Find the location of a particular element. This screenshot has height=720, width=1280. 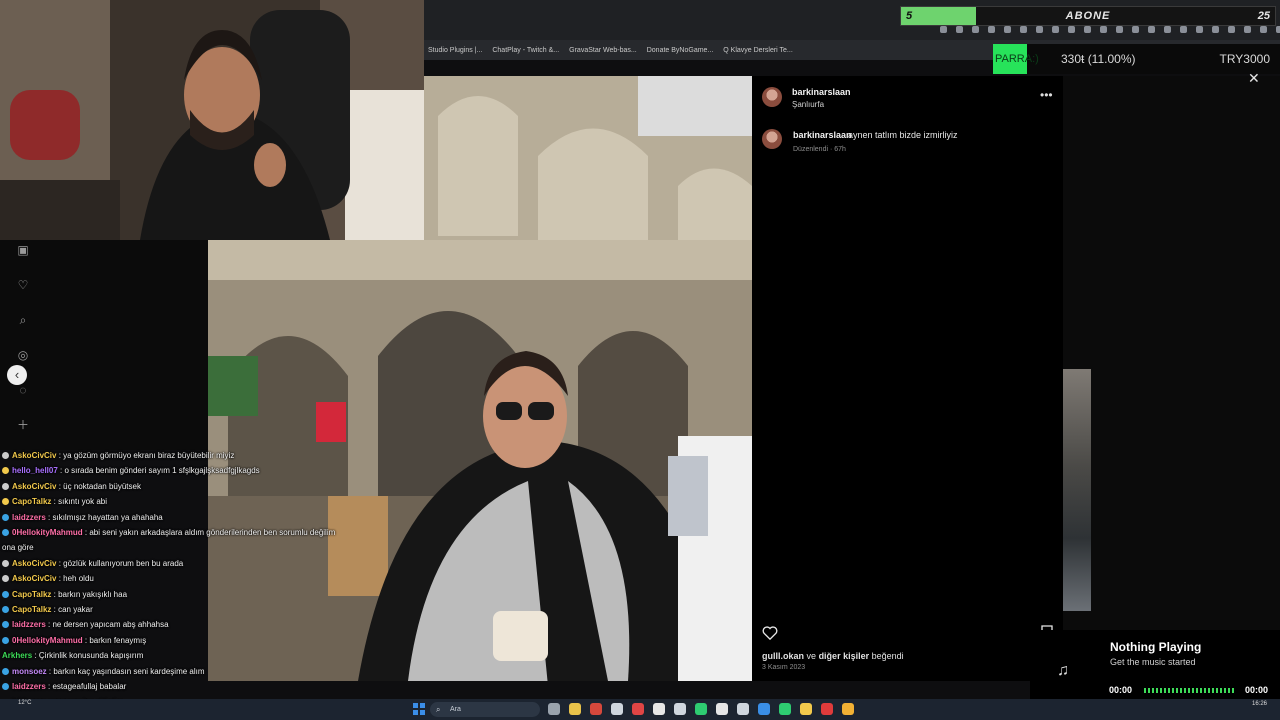

task-view-icon is located at coordinates (554, 709).